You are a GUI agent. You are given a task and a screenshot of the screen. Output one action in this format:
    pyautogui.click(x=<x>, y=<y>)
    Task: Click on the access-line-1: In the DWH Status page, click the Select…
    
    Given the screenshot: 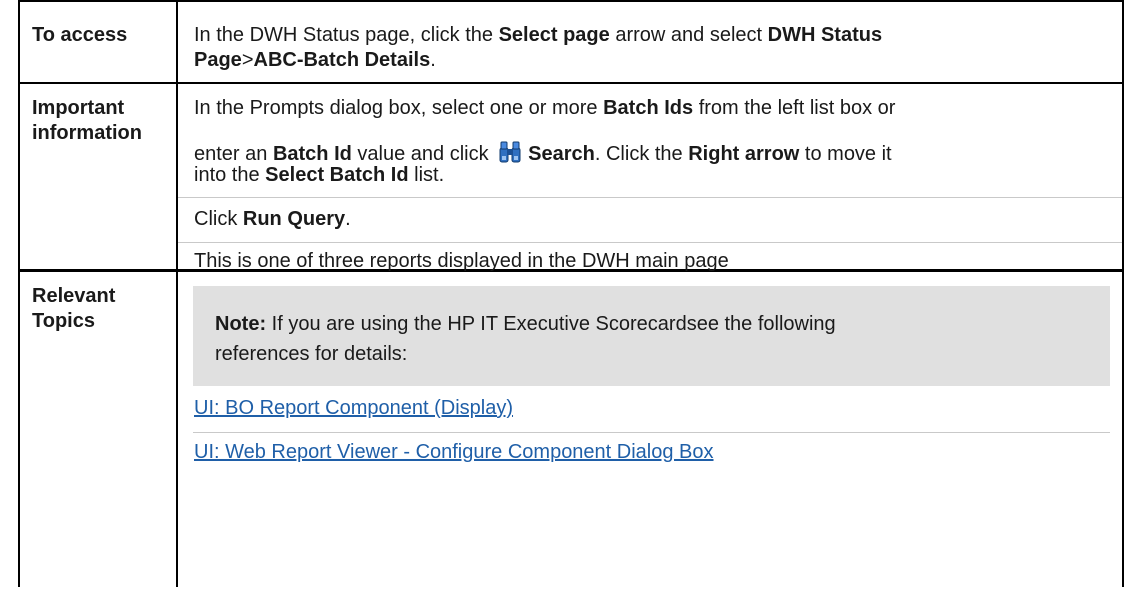 What is the action you would take?
    pyautogui.click(x=538, y=35)
    